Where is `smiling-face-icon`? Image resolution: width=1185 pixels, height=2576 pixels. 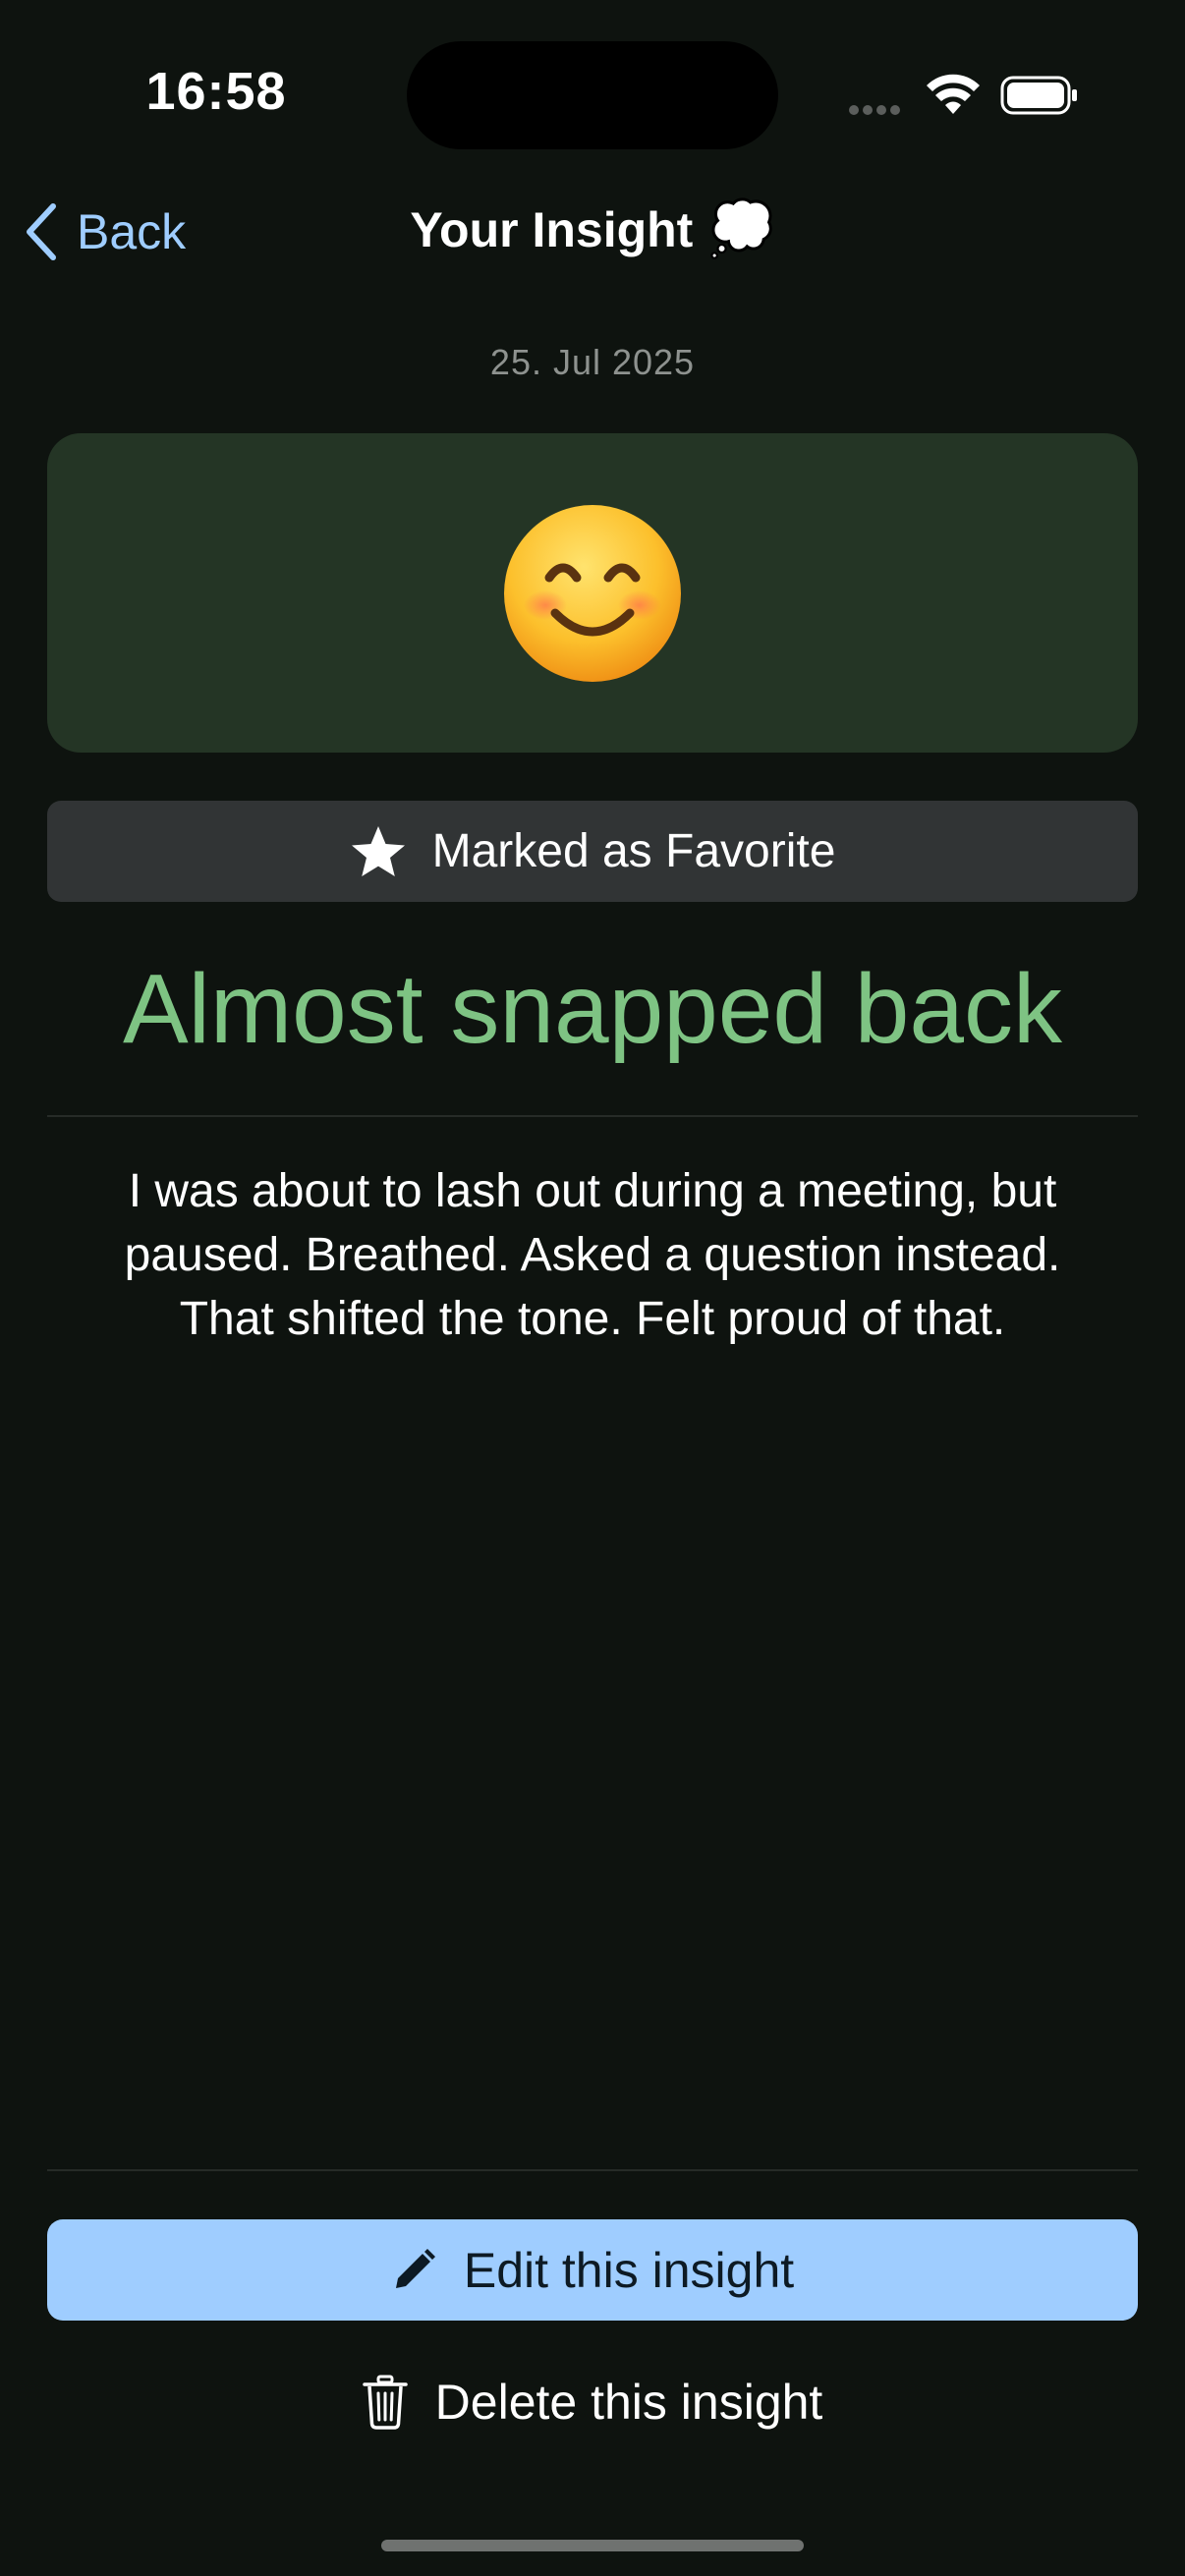
smiling-face-icon is located at coordinates (592, 593).